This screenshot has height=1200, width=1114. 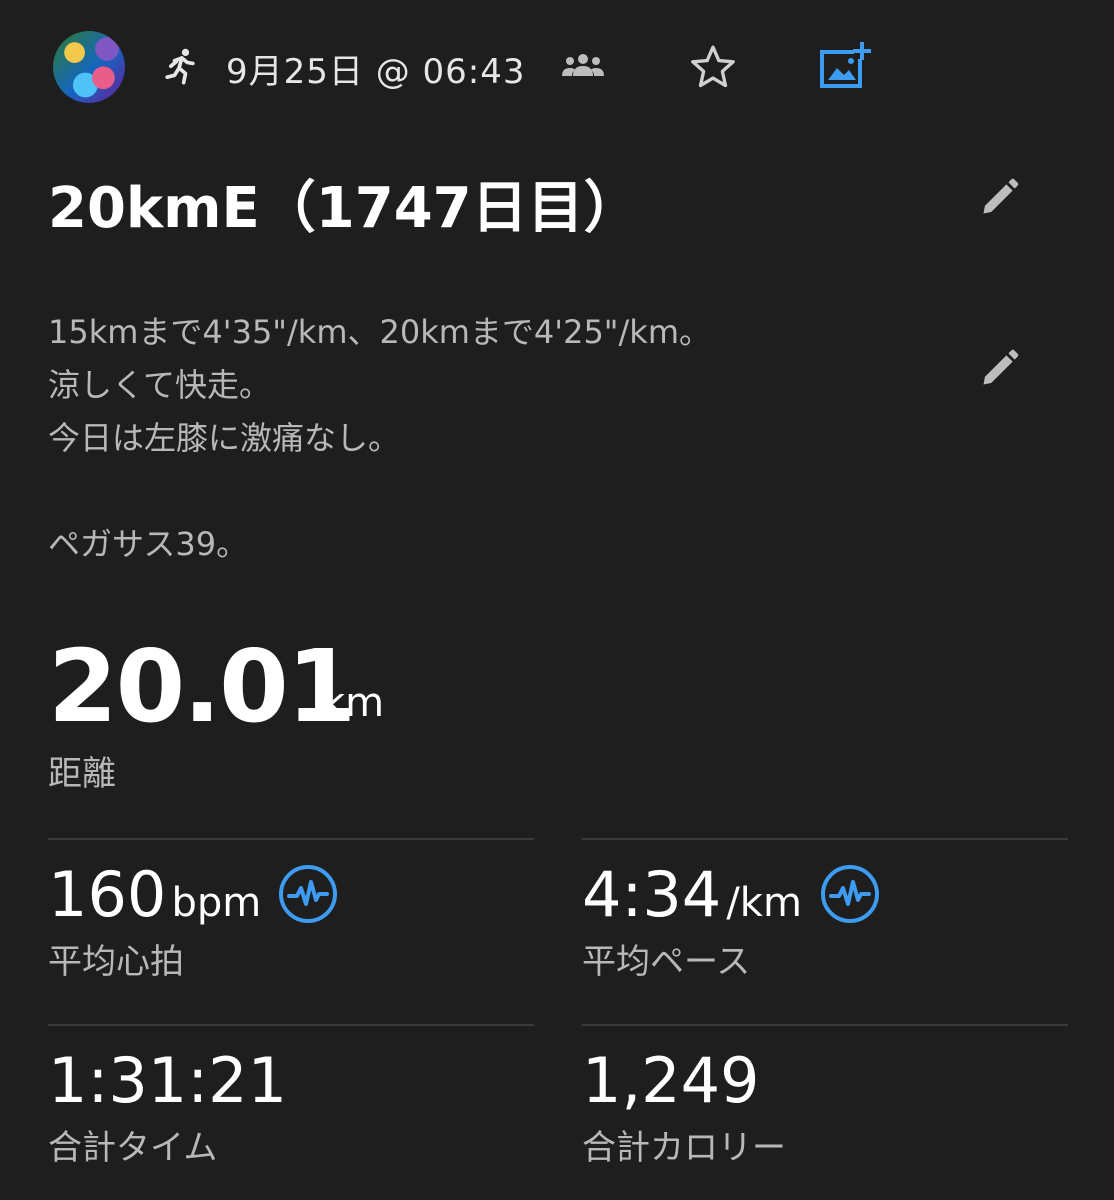 I want to click on description-line: 今日は左膝に激痛なし。, so click(x=224, y=438).